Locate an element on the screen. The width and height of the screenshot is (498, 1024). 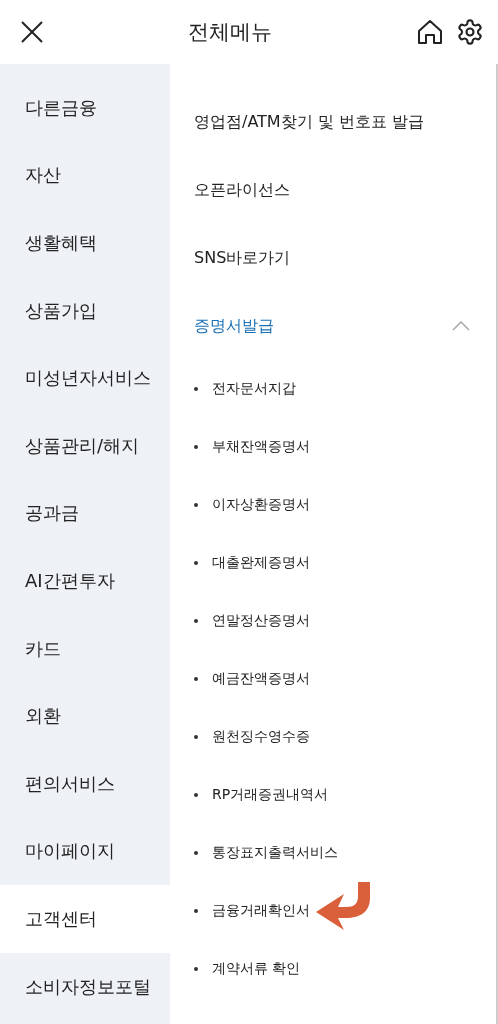
sidebar-item: 자산 is located at coordinates (85, 175).